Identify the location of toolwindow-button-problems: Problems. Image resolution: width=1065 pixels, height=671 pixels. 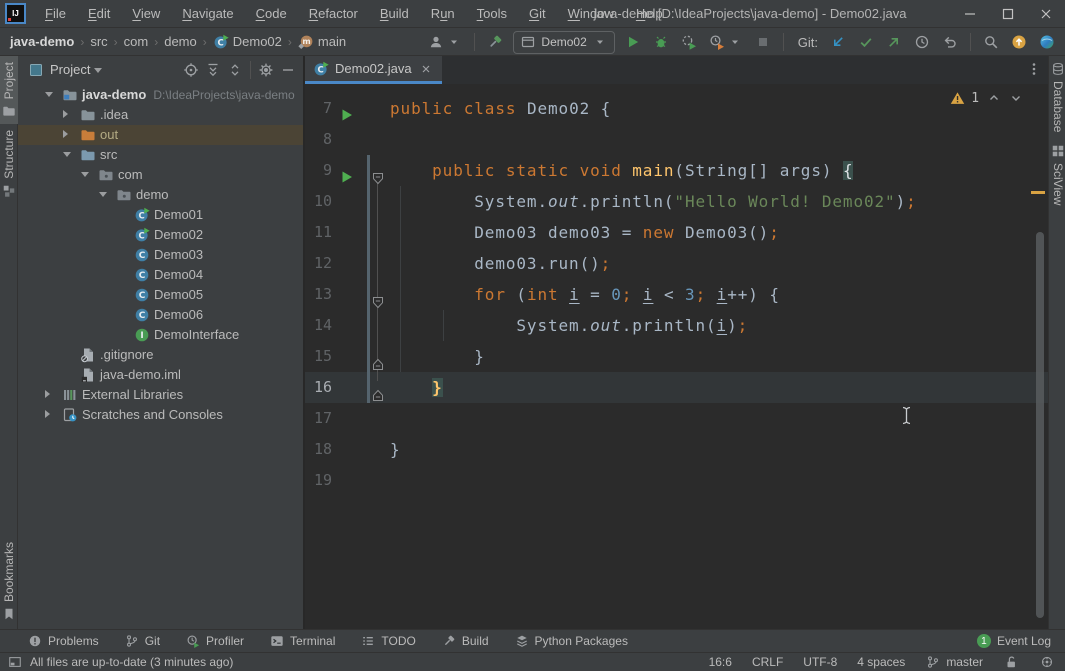
(63, 641).